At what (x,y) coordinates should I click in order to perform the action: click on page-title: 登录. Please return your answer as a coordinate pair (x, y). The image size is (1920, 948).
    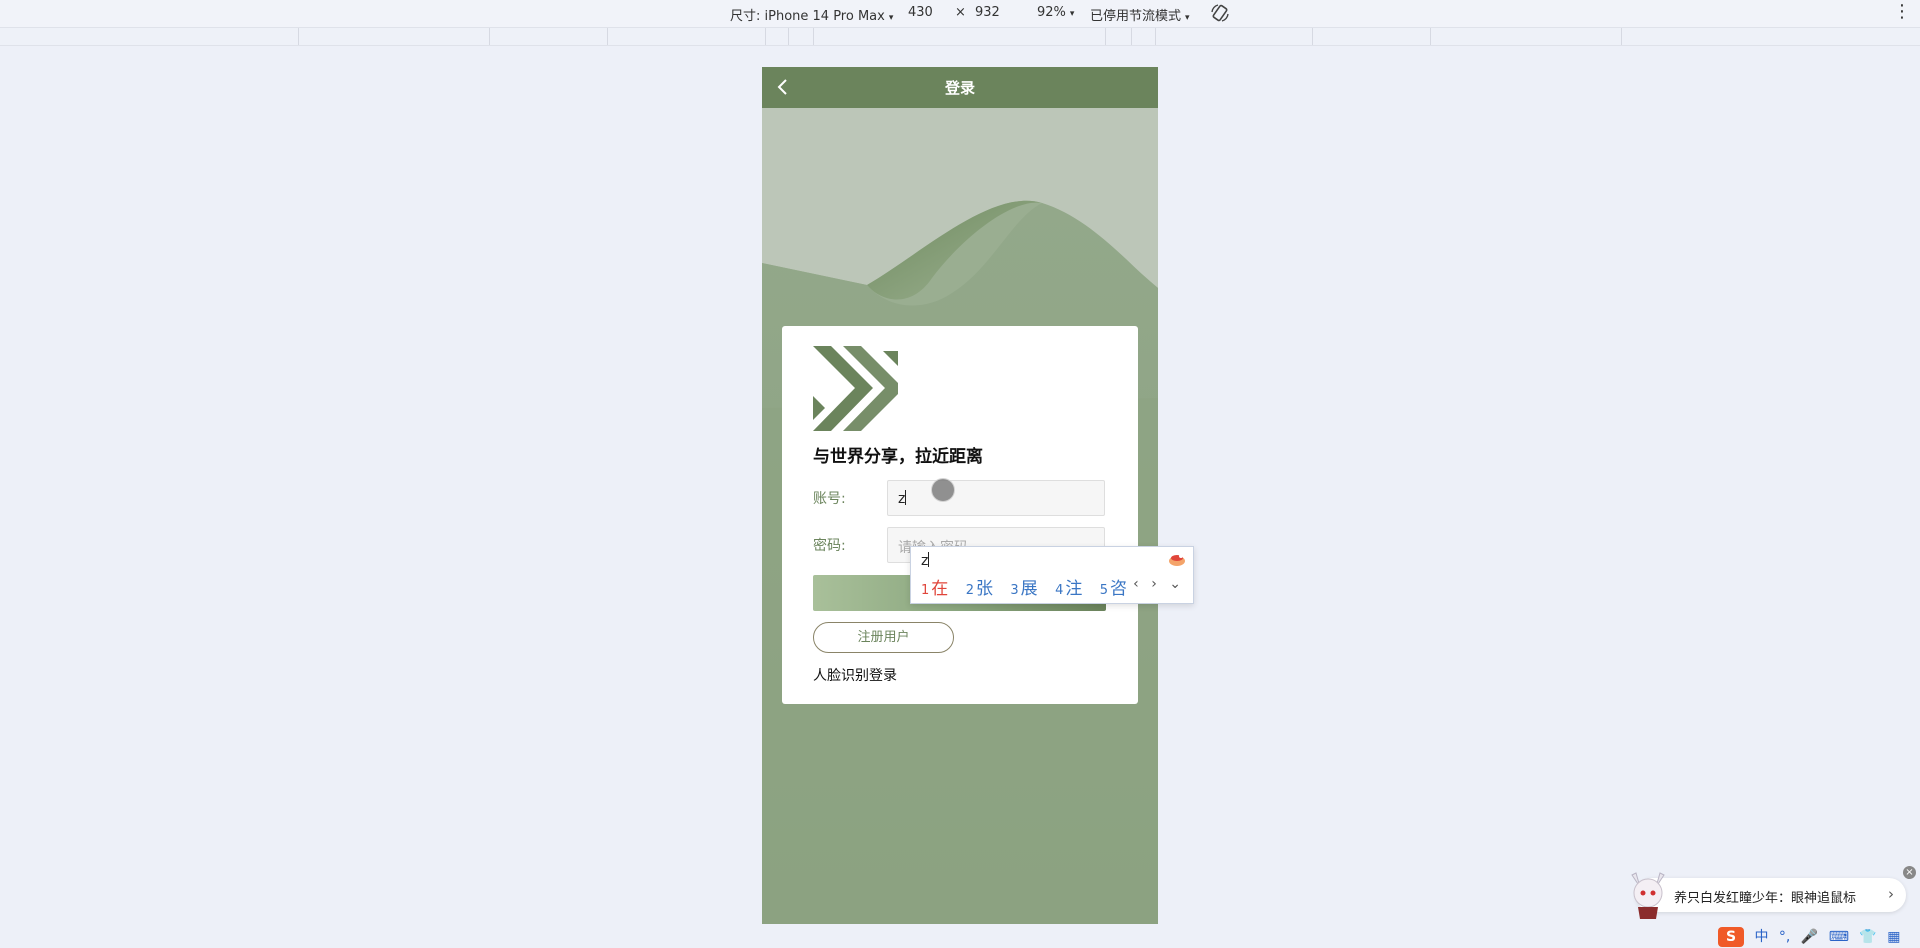
    Looking at the image, I should click on (959, 88).